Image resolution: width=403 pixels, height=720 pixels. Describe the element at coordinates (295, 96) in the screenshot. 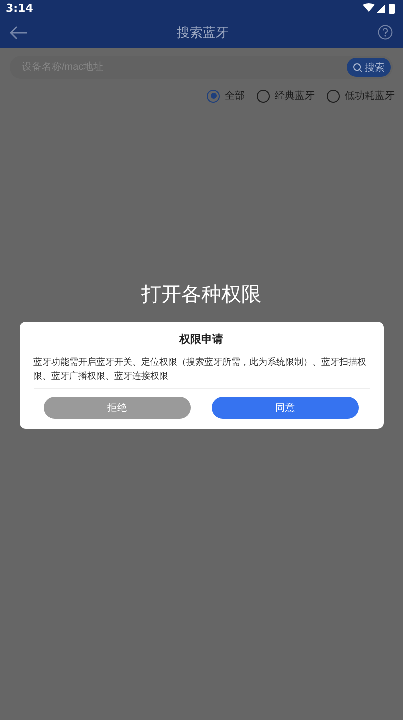

I see `radio-label: 经典蓝牙` at that location.